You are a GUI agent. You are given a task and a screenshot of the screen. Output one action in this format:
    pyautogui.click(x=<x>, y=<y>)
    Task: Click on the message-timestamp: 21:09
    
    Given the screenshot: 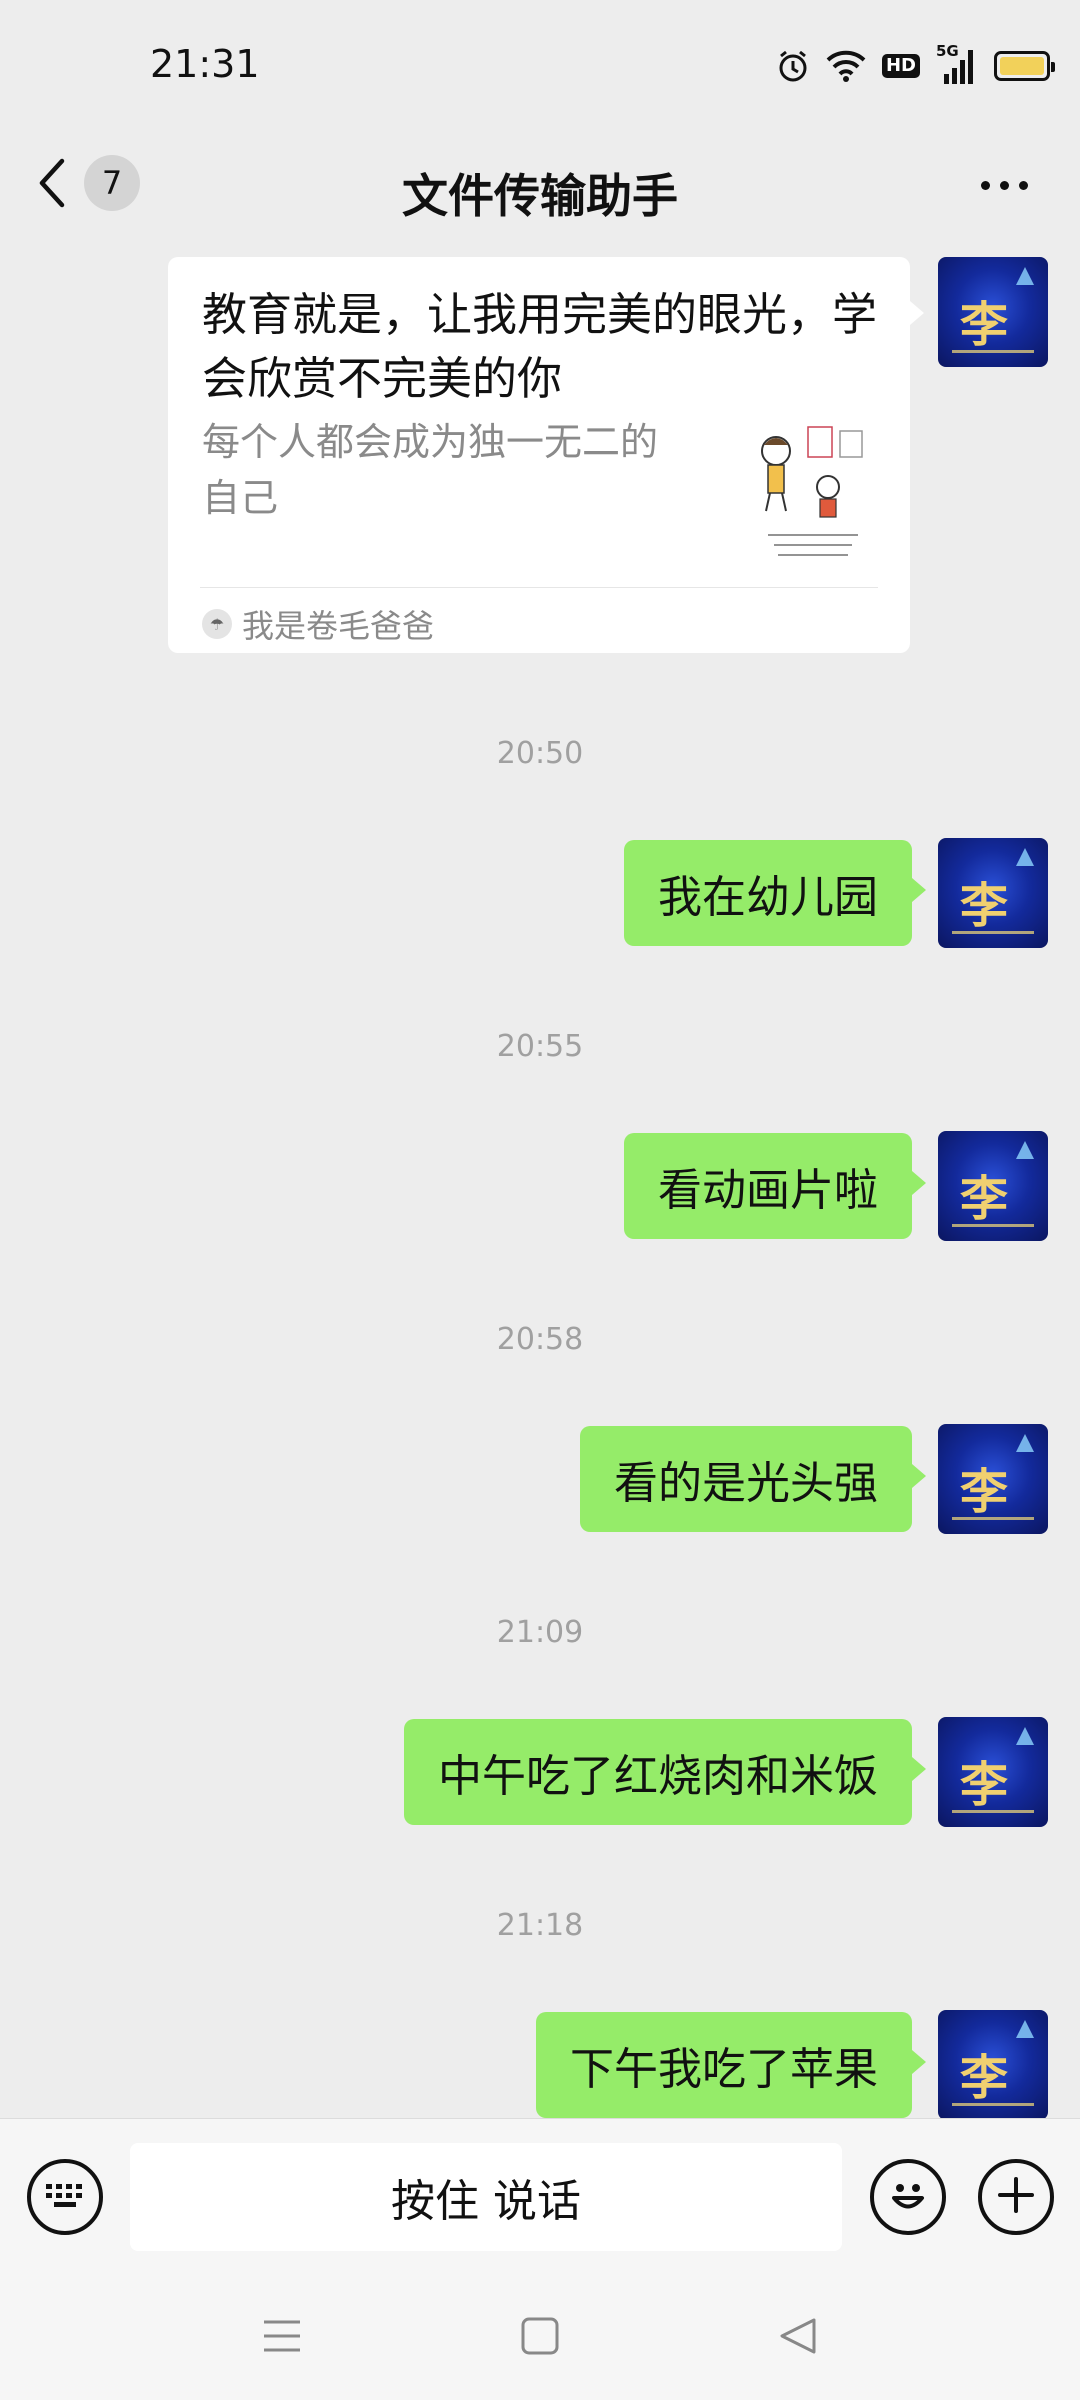 What is the action you would take?
    pyautogui.click(x=540, y=1632)
    